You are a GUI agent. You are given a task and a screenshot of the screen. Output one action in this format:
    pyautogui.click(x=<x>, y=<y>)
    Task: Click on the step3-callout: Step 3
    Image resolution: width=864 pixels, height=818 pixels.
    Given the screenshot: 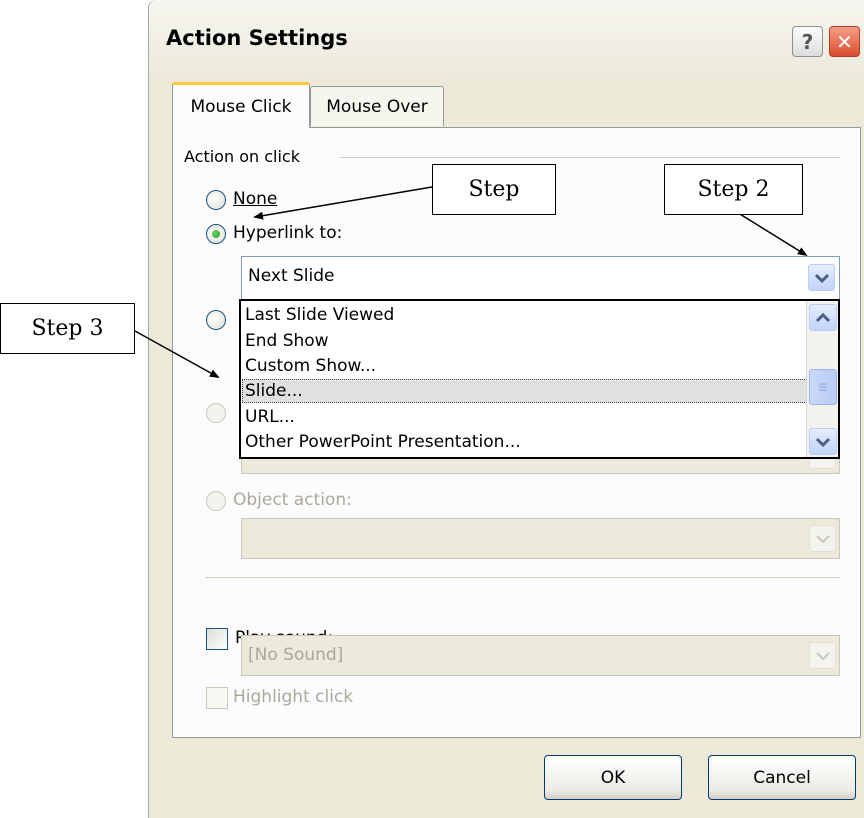 What is the action you would take?
    pyautogui.click(x=67, y=328)
    